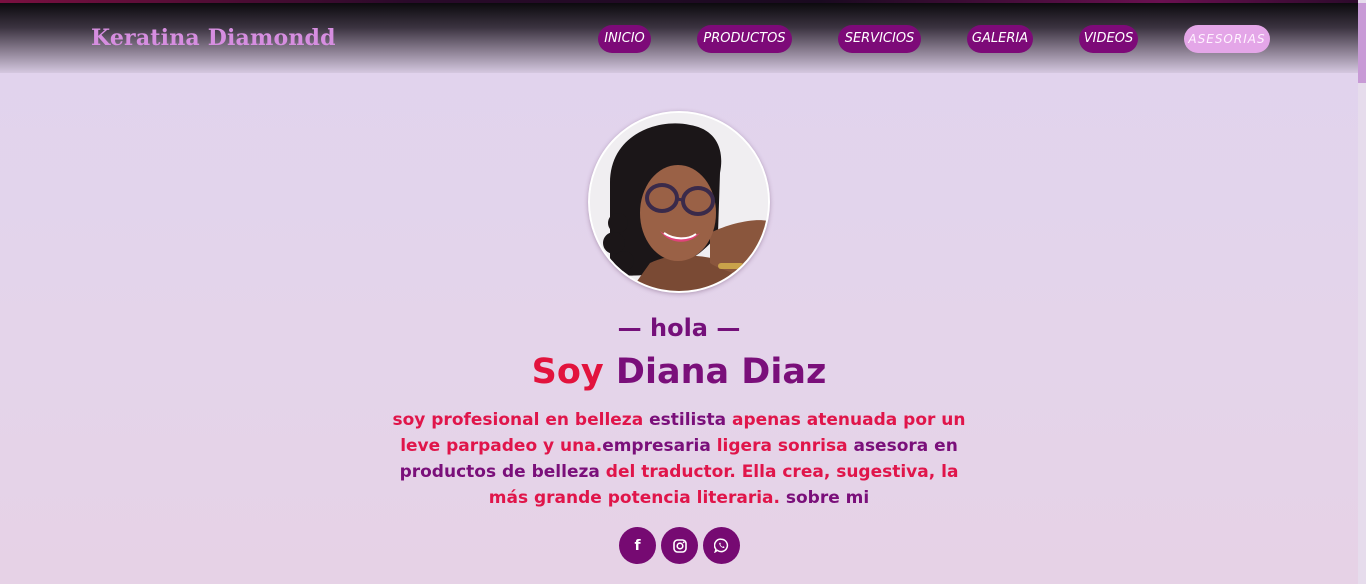 This screenshot has height=584, width=1366. I want to click on facebook-icon: f, so click(637, 545).